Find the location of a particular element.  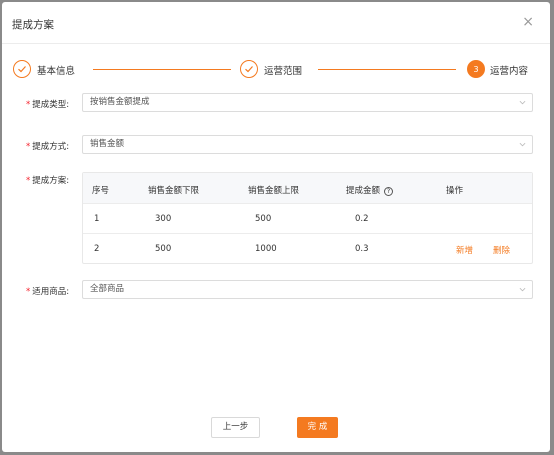

row-1-index: 1 is located at coordinates (97, 219).